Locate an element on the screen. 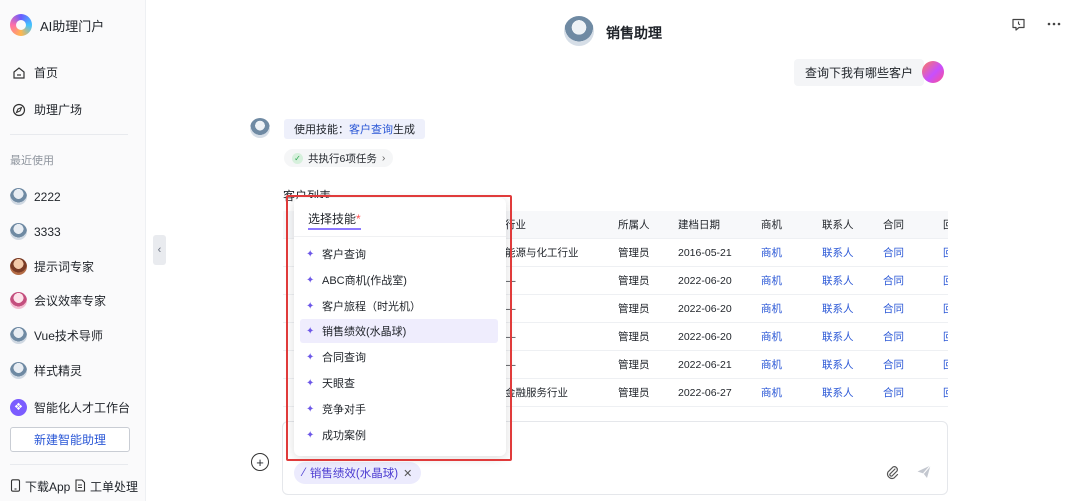  selected-skill-chip: ⁄ 销售绩效(水晶球) ✕ is located at coordinates (358, 473).